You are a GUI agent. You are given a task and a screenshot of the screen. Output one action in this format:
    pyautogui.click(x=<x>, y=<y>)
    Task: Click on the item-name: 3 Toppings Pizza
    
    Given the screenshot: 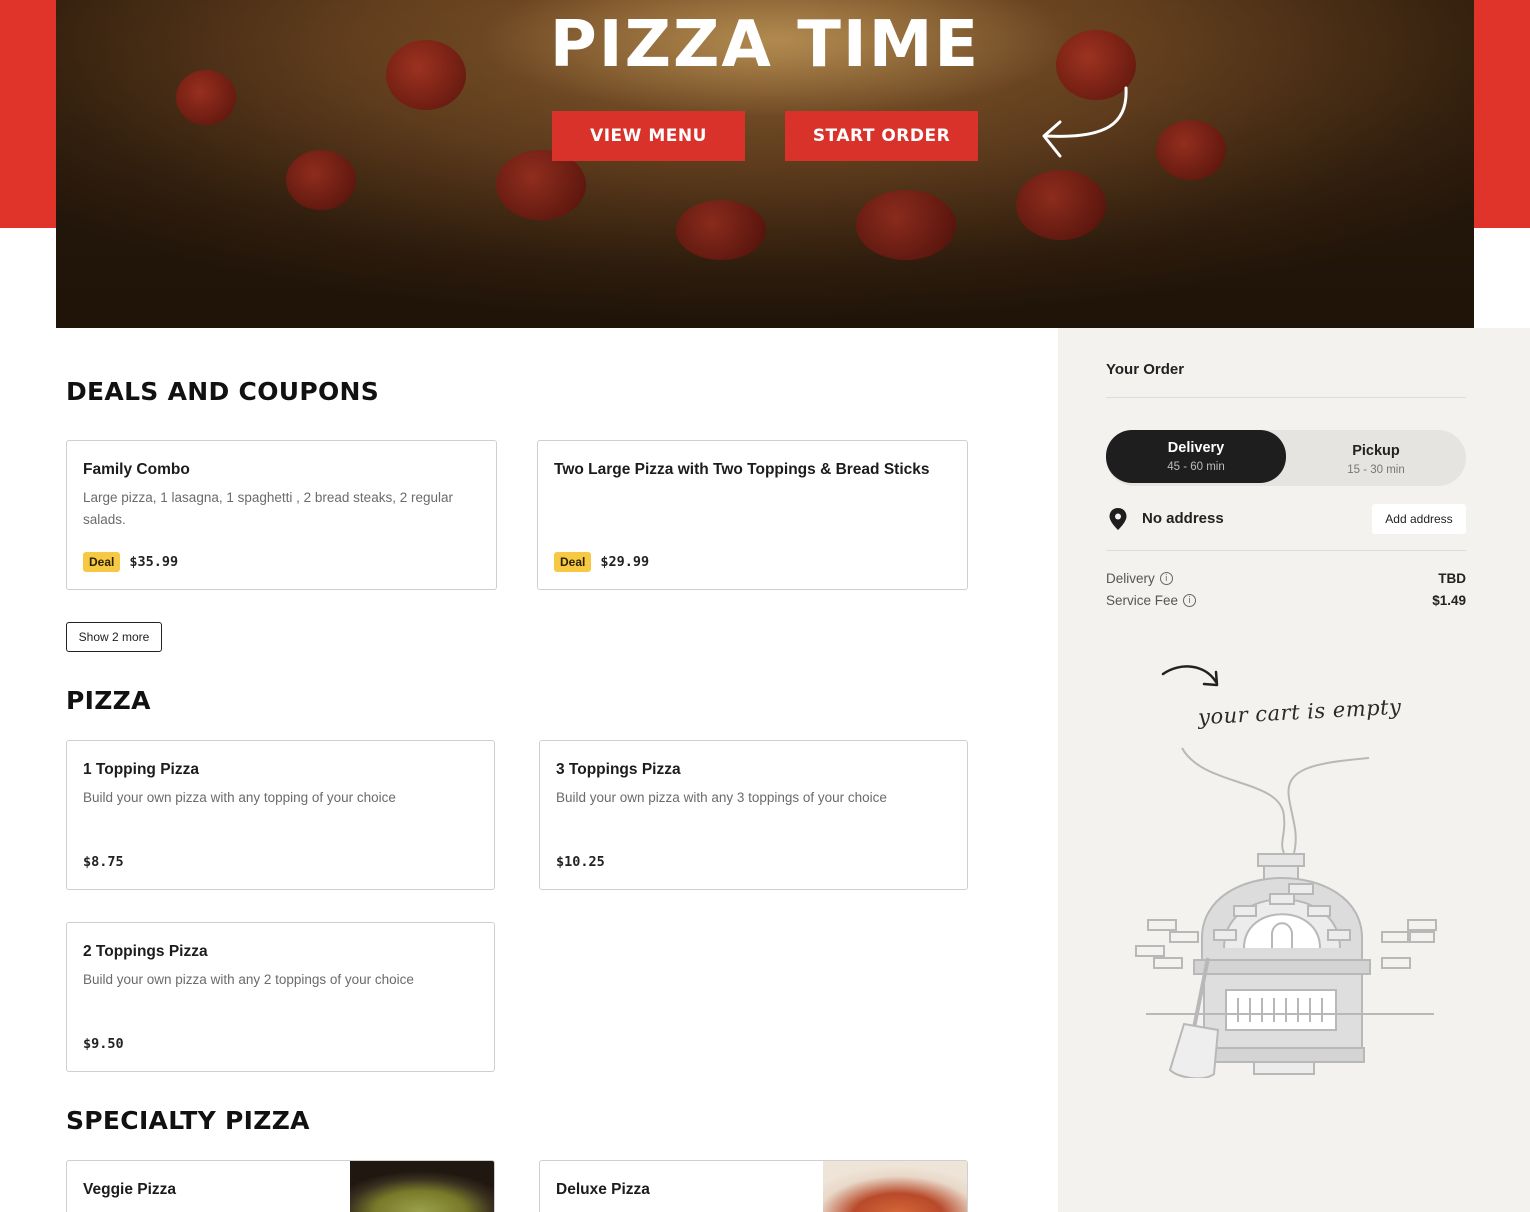 What is the action you would take?
    pyautogui.click(x=618, y=769)
    